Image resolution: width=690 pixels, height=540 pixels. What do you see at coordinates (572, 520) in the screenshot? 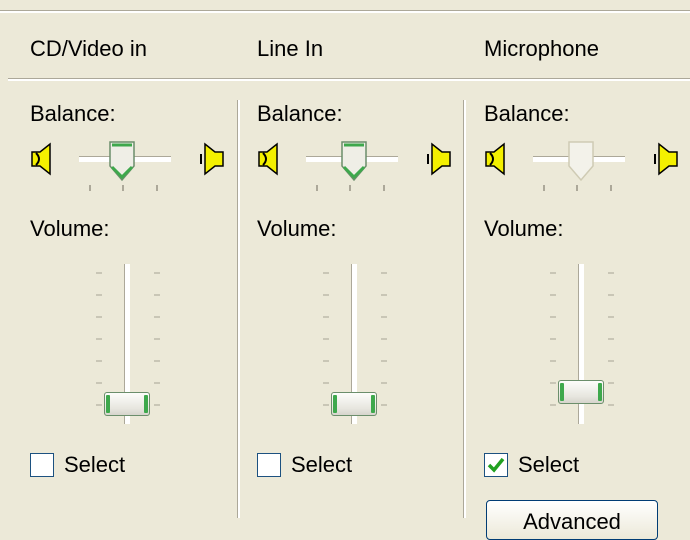
I see `advanced-button: Advanced` at bounding box center [572, 520].